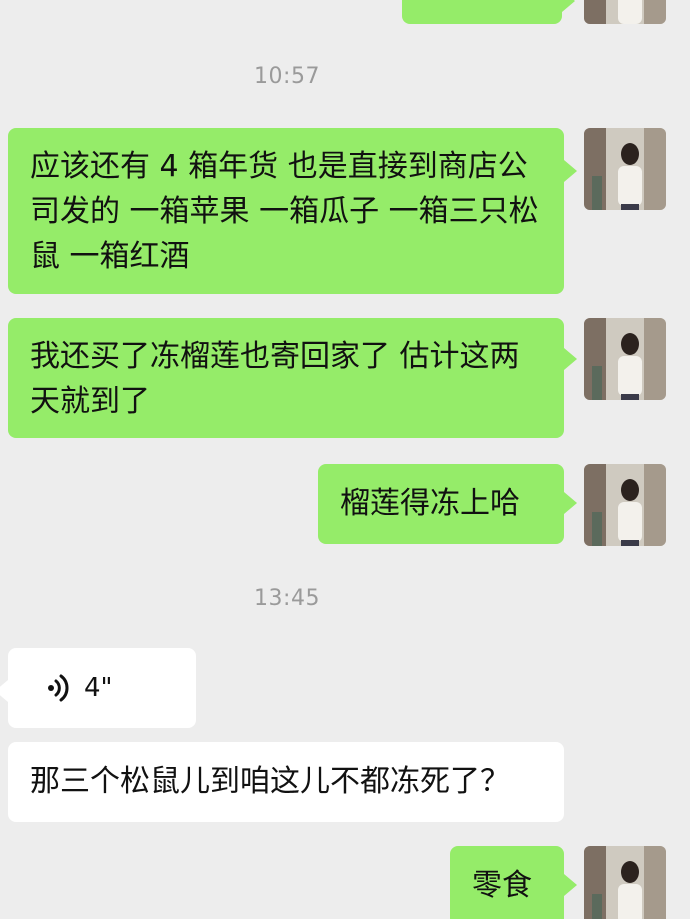 The width and height of the screenshot is (690, 919). Describe the element at coordinates (58, 688) in the screenshot. I see `voice-icon` at that location.